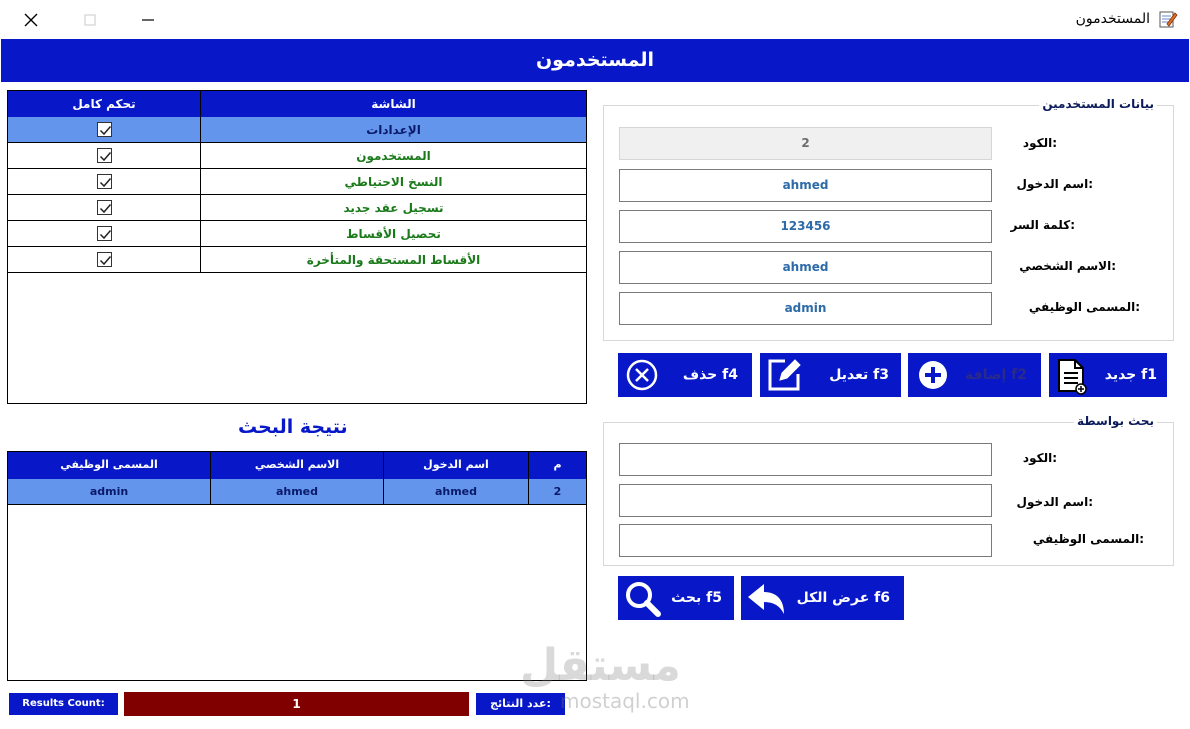  What do you see at coordinates (1115, 421) in the screenshot?
I see `search-legend: بحث بواسطة` at bounding box center [1115, 421].